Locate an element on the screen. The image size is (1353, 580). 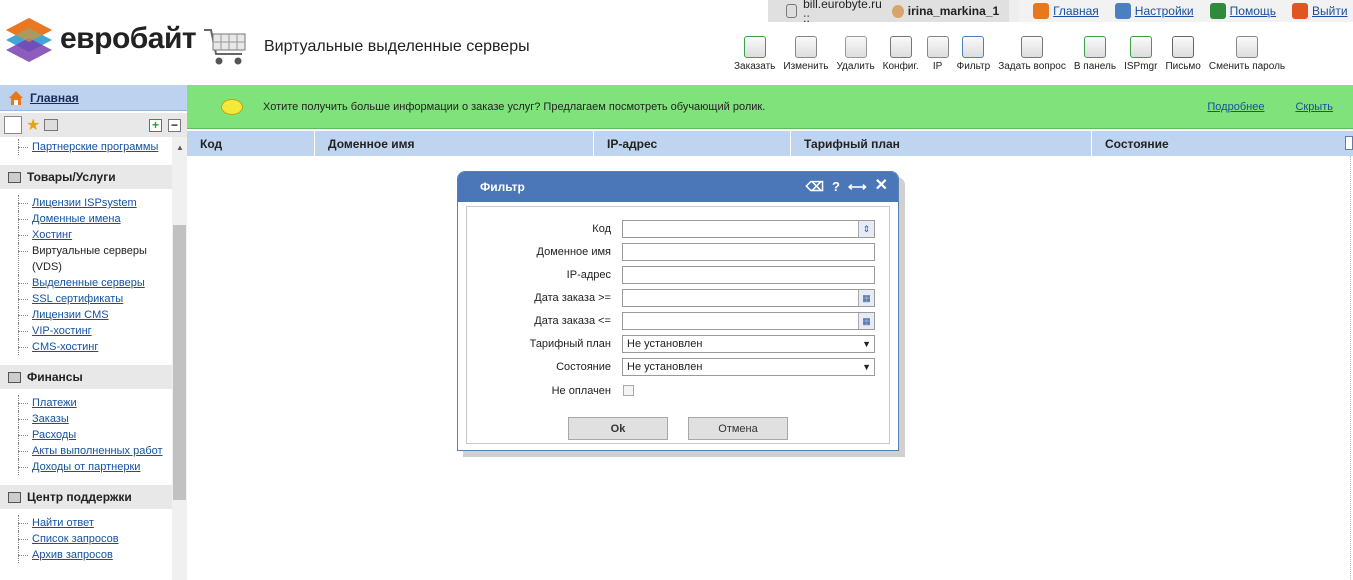
column-header-code: Код is located at coordinates (251, 143).